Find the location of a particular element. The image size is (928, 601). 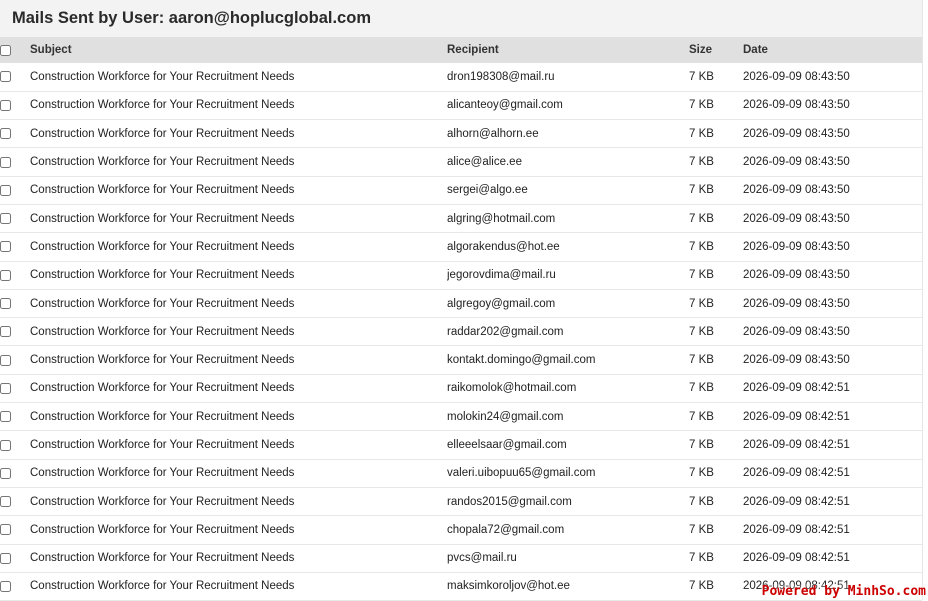

recipient-cell: alhorn@alhorn.ee is located at coordinates (568, 134).